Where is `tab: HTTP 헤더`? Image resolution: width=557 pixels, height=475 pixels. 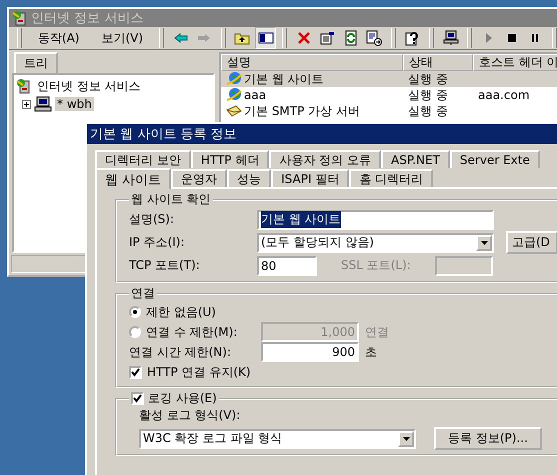
tab: HTTP 헤더 is located at coordinates (230, 159).